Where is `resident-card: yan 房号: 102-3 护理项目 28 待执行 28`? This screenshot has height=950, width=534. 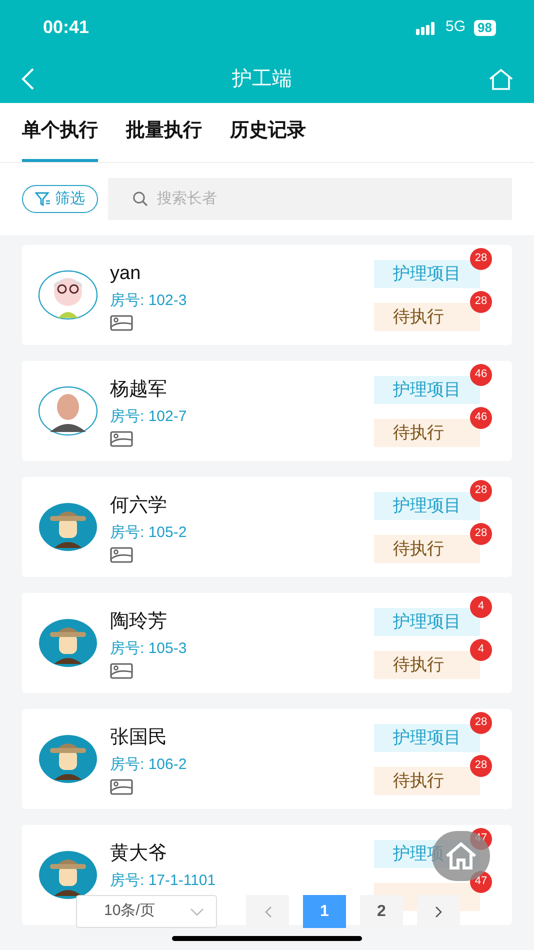
resident-card: yan 房号: 102-3 护理项目 28 待执行 28 is located at coordinates (267, 295).